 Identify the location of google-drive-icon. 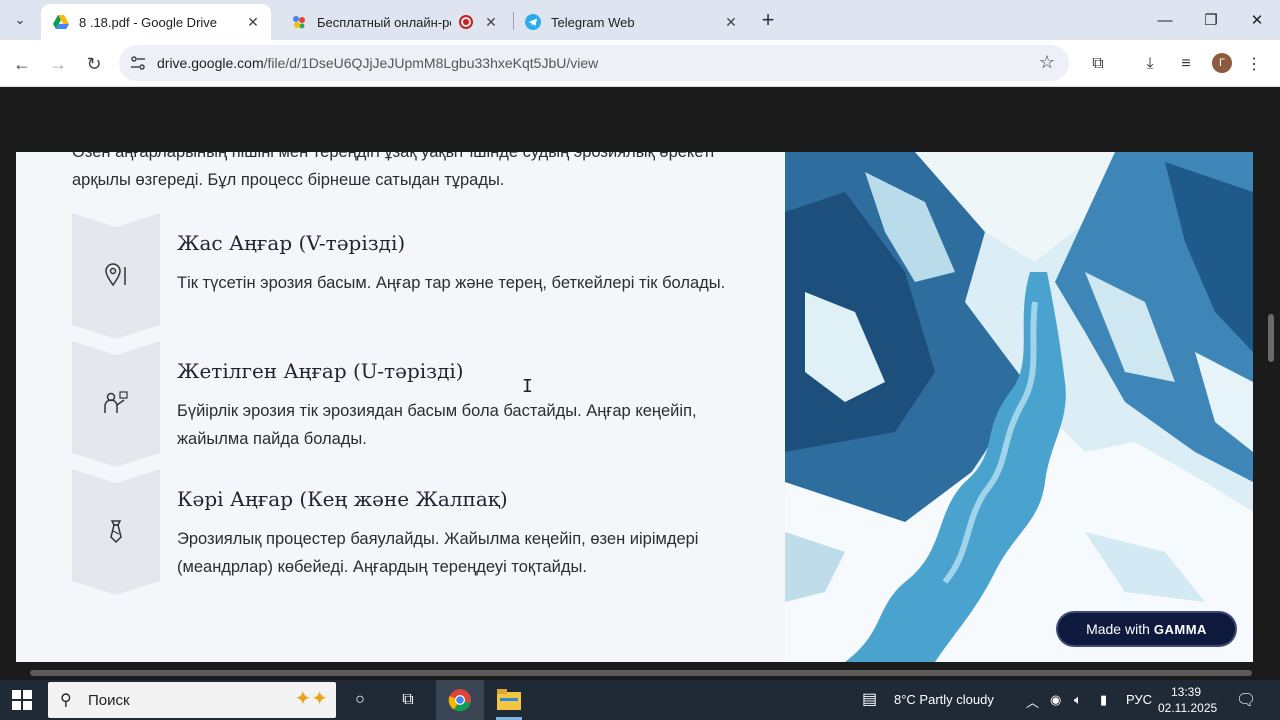
(61, 22).